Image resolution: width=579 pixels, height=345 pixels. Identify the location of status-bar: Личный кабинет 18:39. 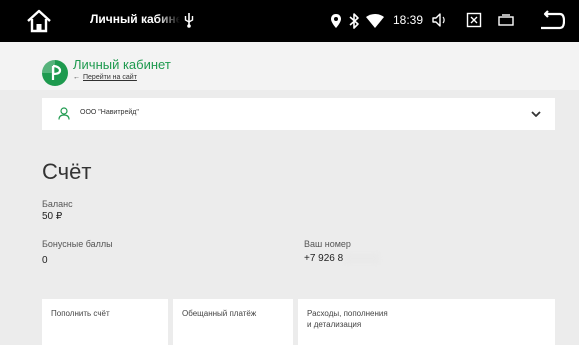
(289, 21).